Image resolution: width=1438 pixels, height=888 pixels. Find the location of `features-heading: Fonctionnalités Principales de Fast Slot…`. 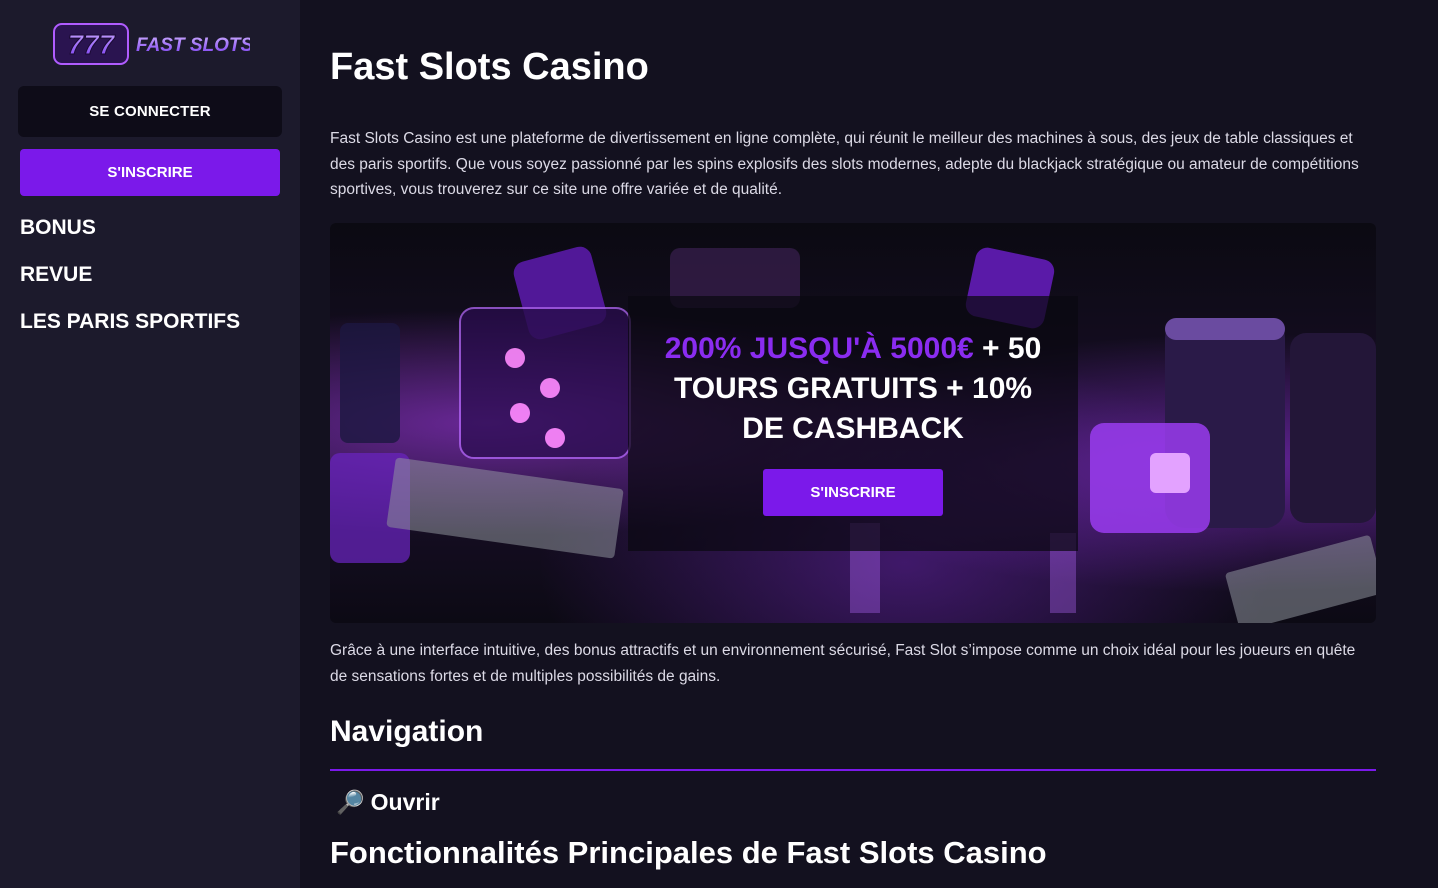

features-heading: Fonctionnalités Principales de Fast Slot… is located at coordinates (688, 852).